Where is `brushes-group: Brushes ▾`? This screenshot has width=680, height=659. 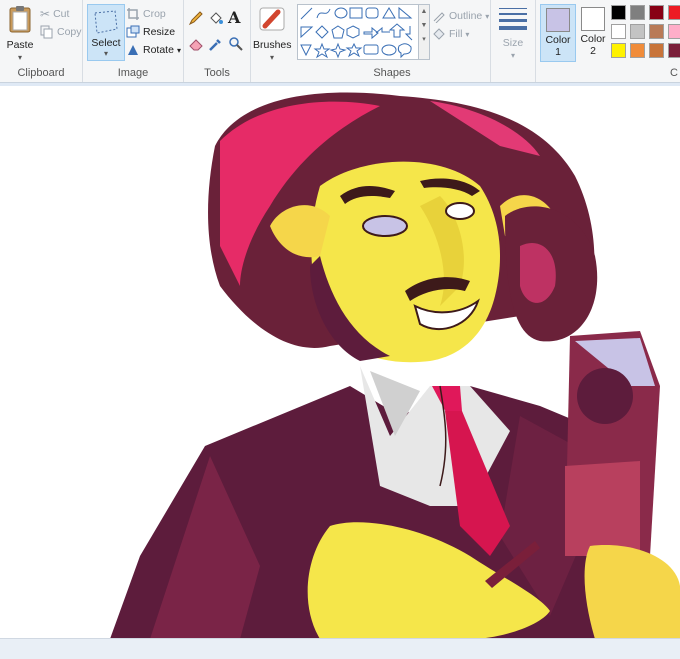 brushes-group: Brushes ▾ is located at coordinates (272, 41).